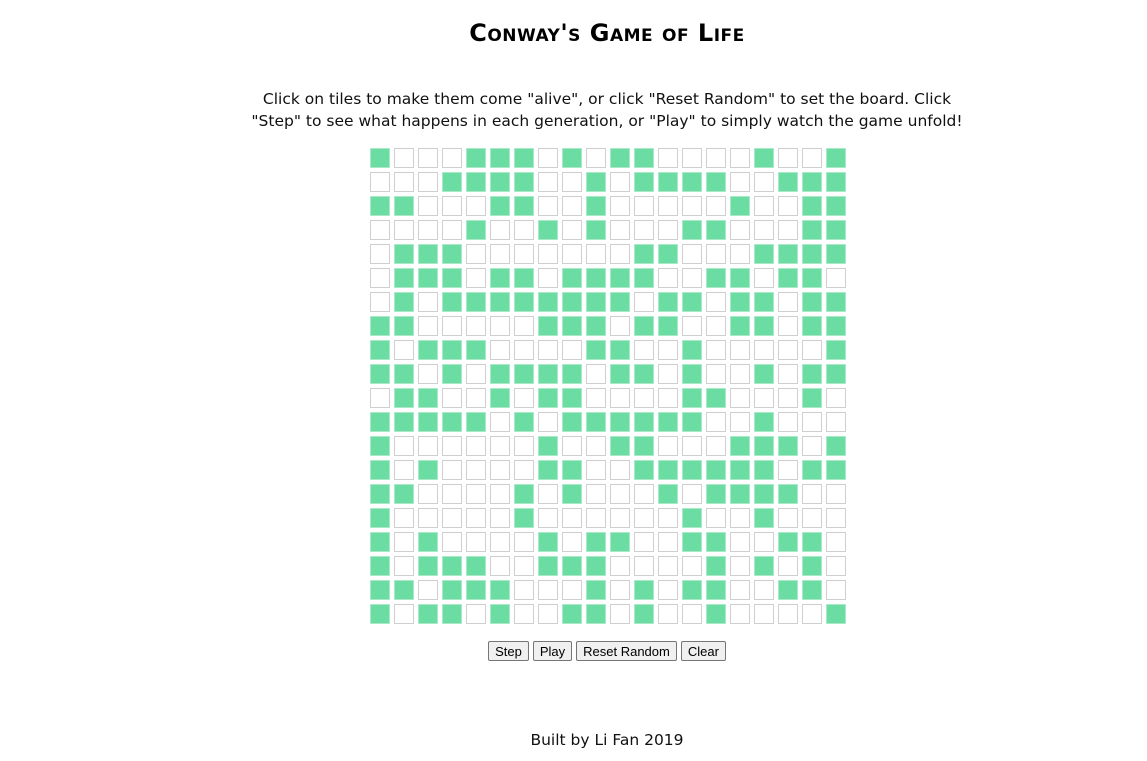 Image resolution: width=1147 pixels, height=761 pixels. What do you see at coordinates (552, 651) in the screenshot?
I see `play-button: Play` at bounding box center [552, 651].